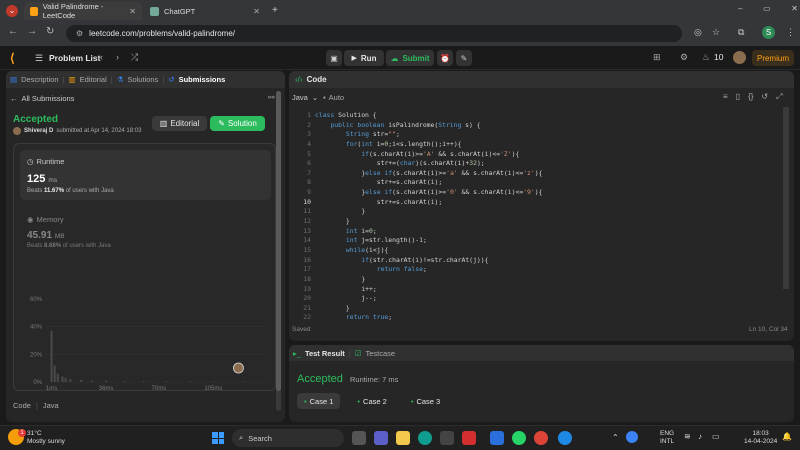  Describe the element at coordinates (497, 438) in the screenshot. I see `mail-icon` at that location.